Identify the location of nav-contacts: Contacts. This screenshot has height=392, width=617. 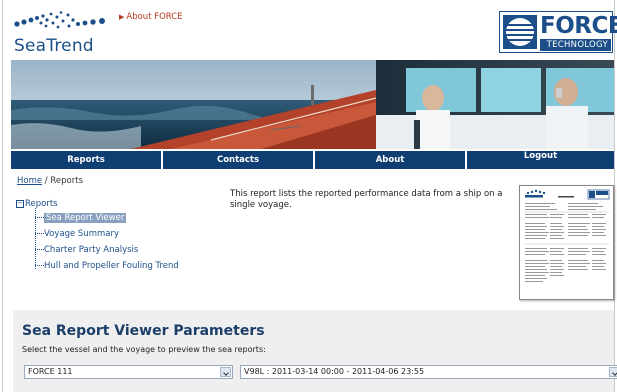
(239, 160).